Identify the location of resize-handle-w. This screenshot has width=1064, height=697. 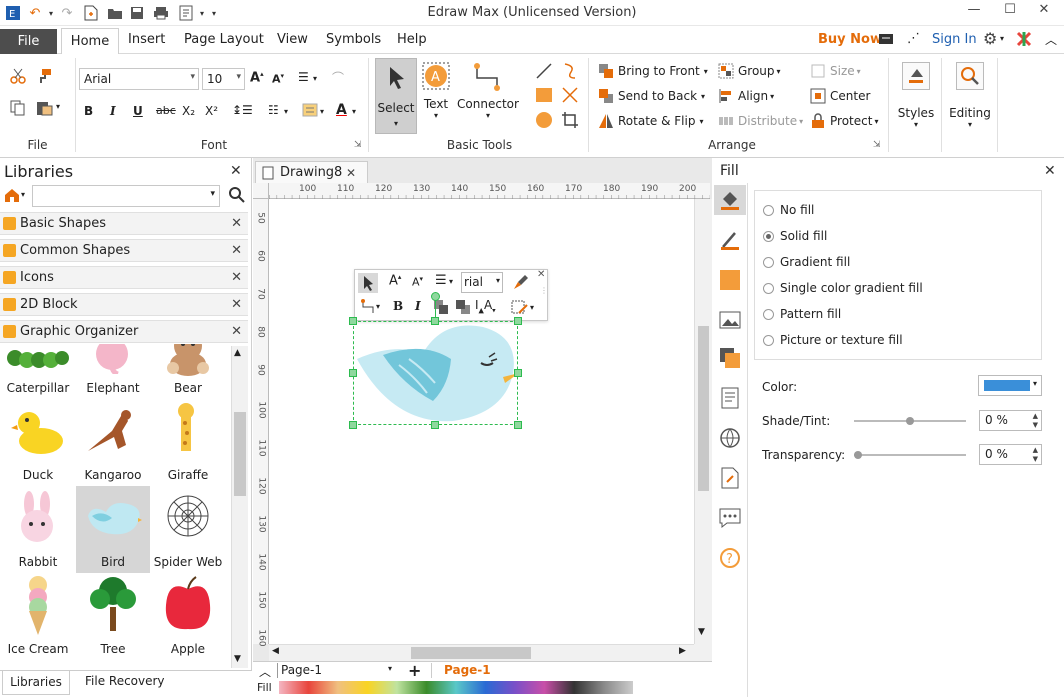
(353, 373).